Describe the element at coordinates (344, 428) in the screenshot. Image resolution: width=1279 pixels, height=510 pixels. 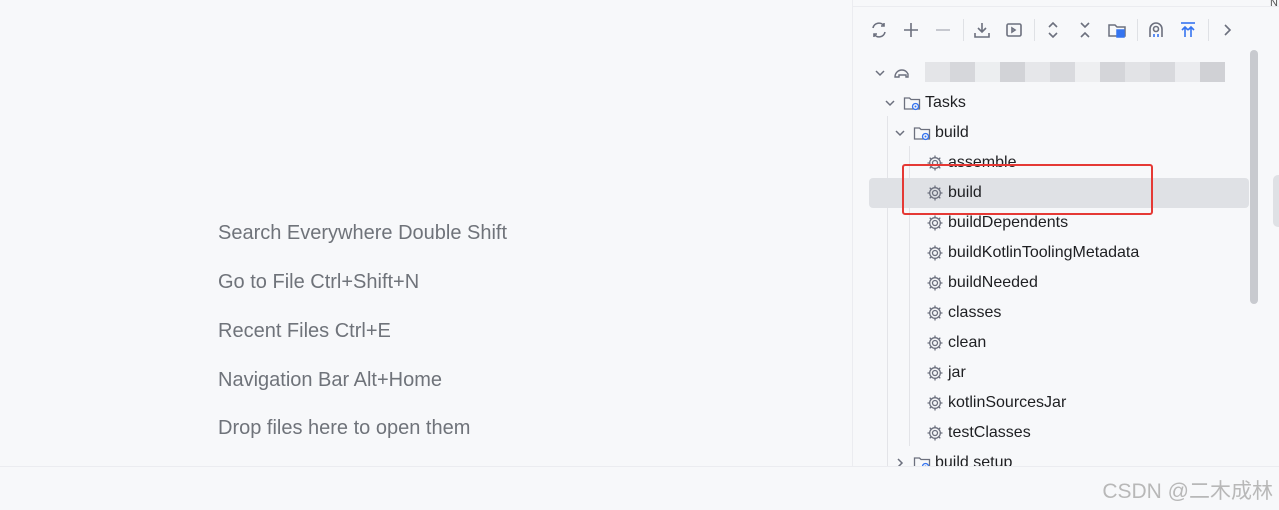
I see `hint-drop-files: Drop files here to open them` at that location.